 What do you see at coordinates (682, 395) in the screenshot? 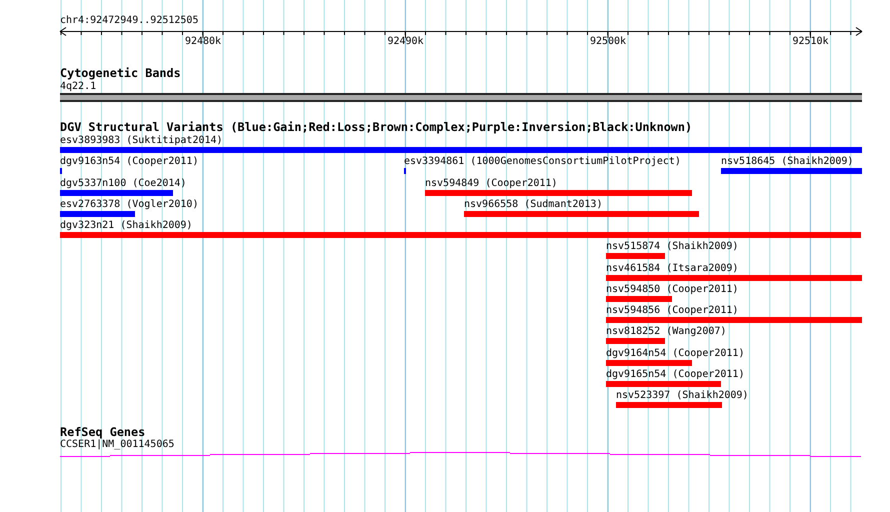
I see `variant-label: nsv523397 (Shaikh2009)` at bounding box center [682, 395].